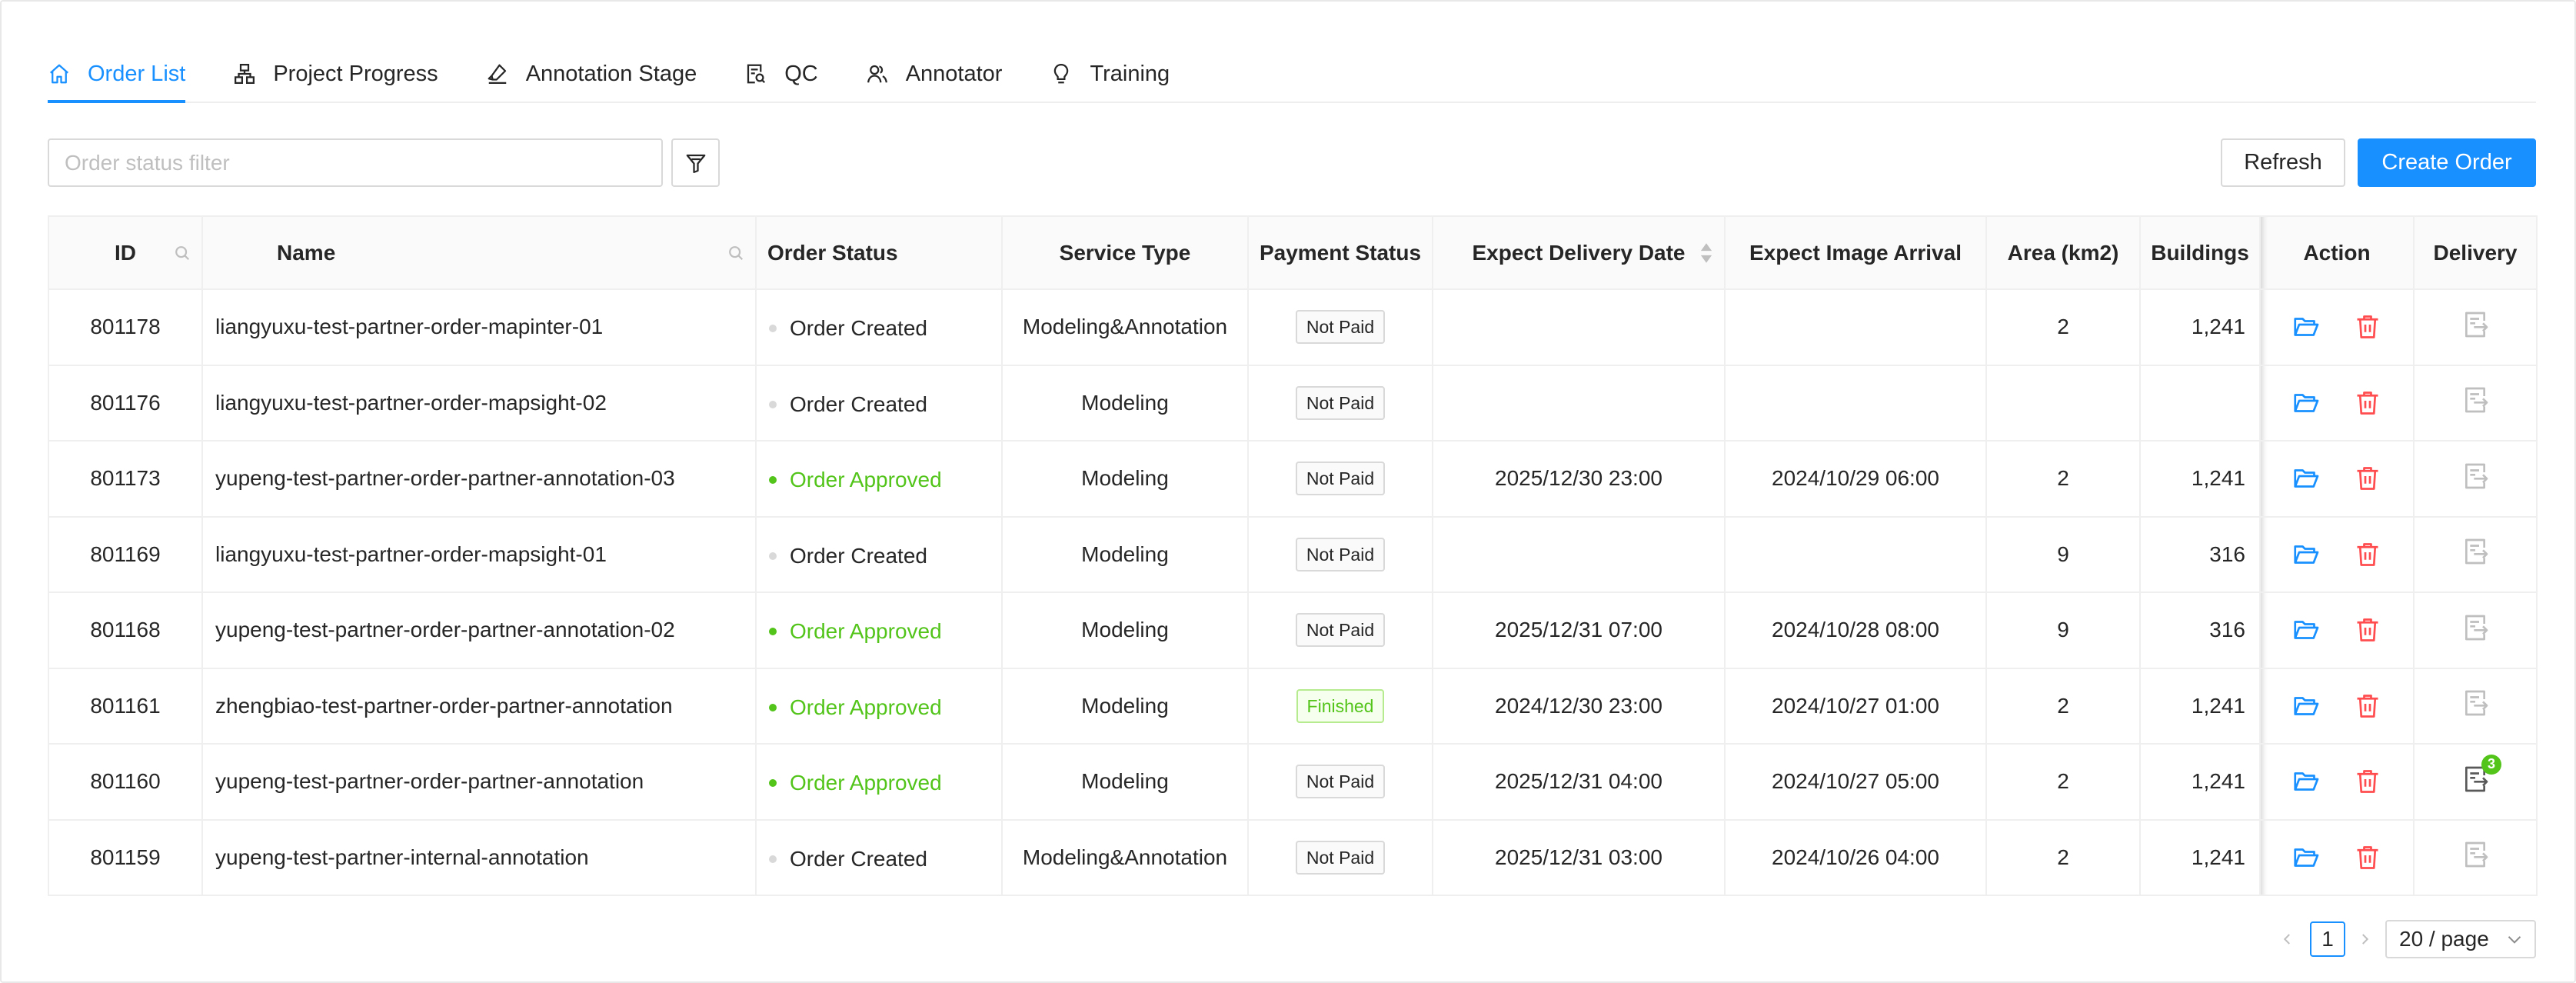  I want to click on chevron-left-icon, so click(2286, 939).